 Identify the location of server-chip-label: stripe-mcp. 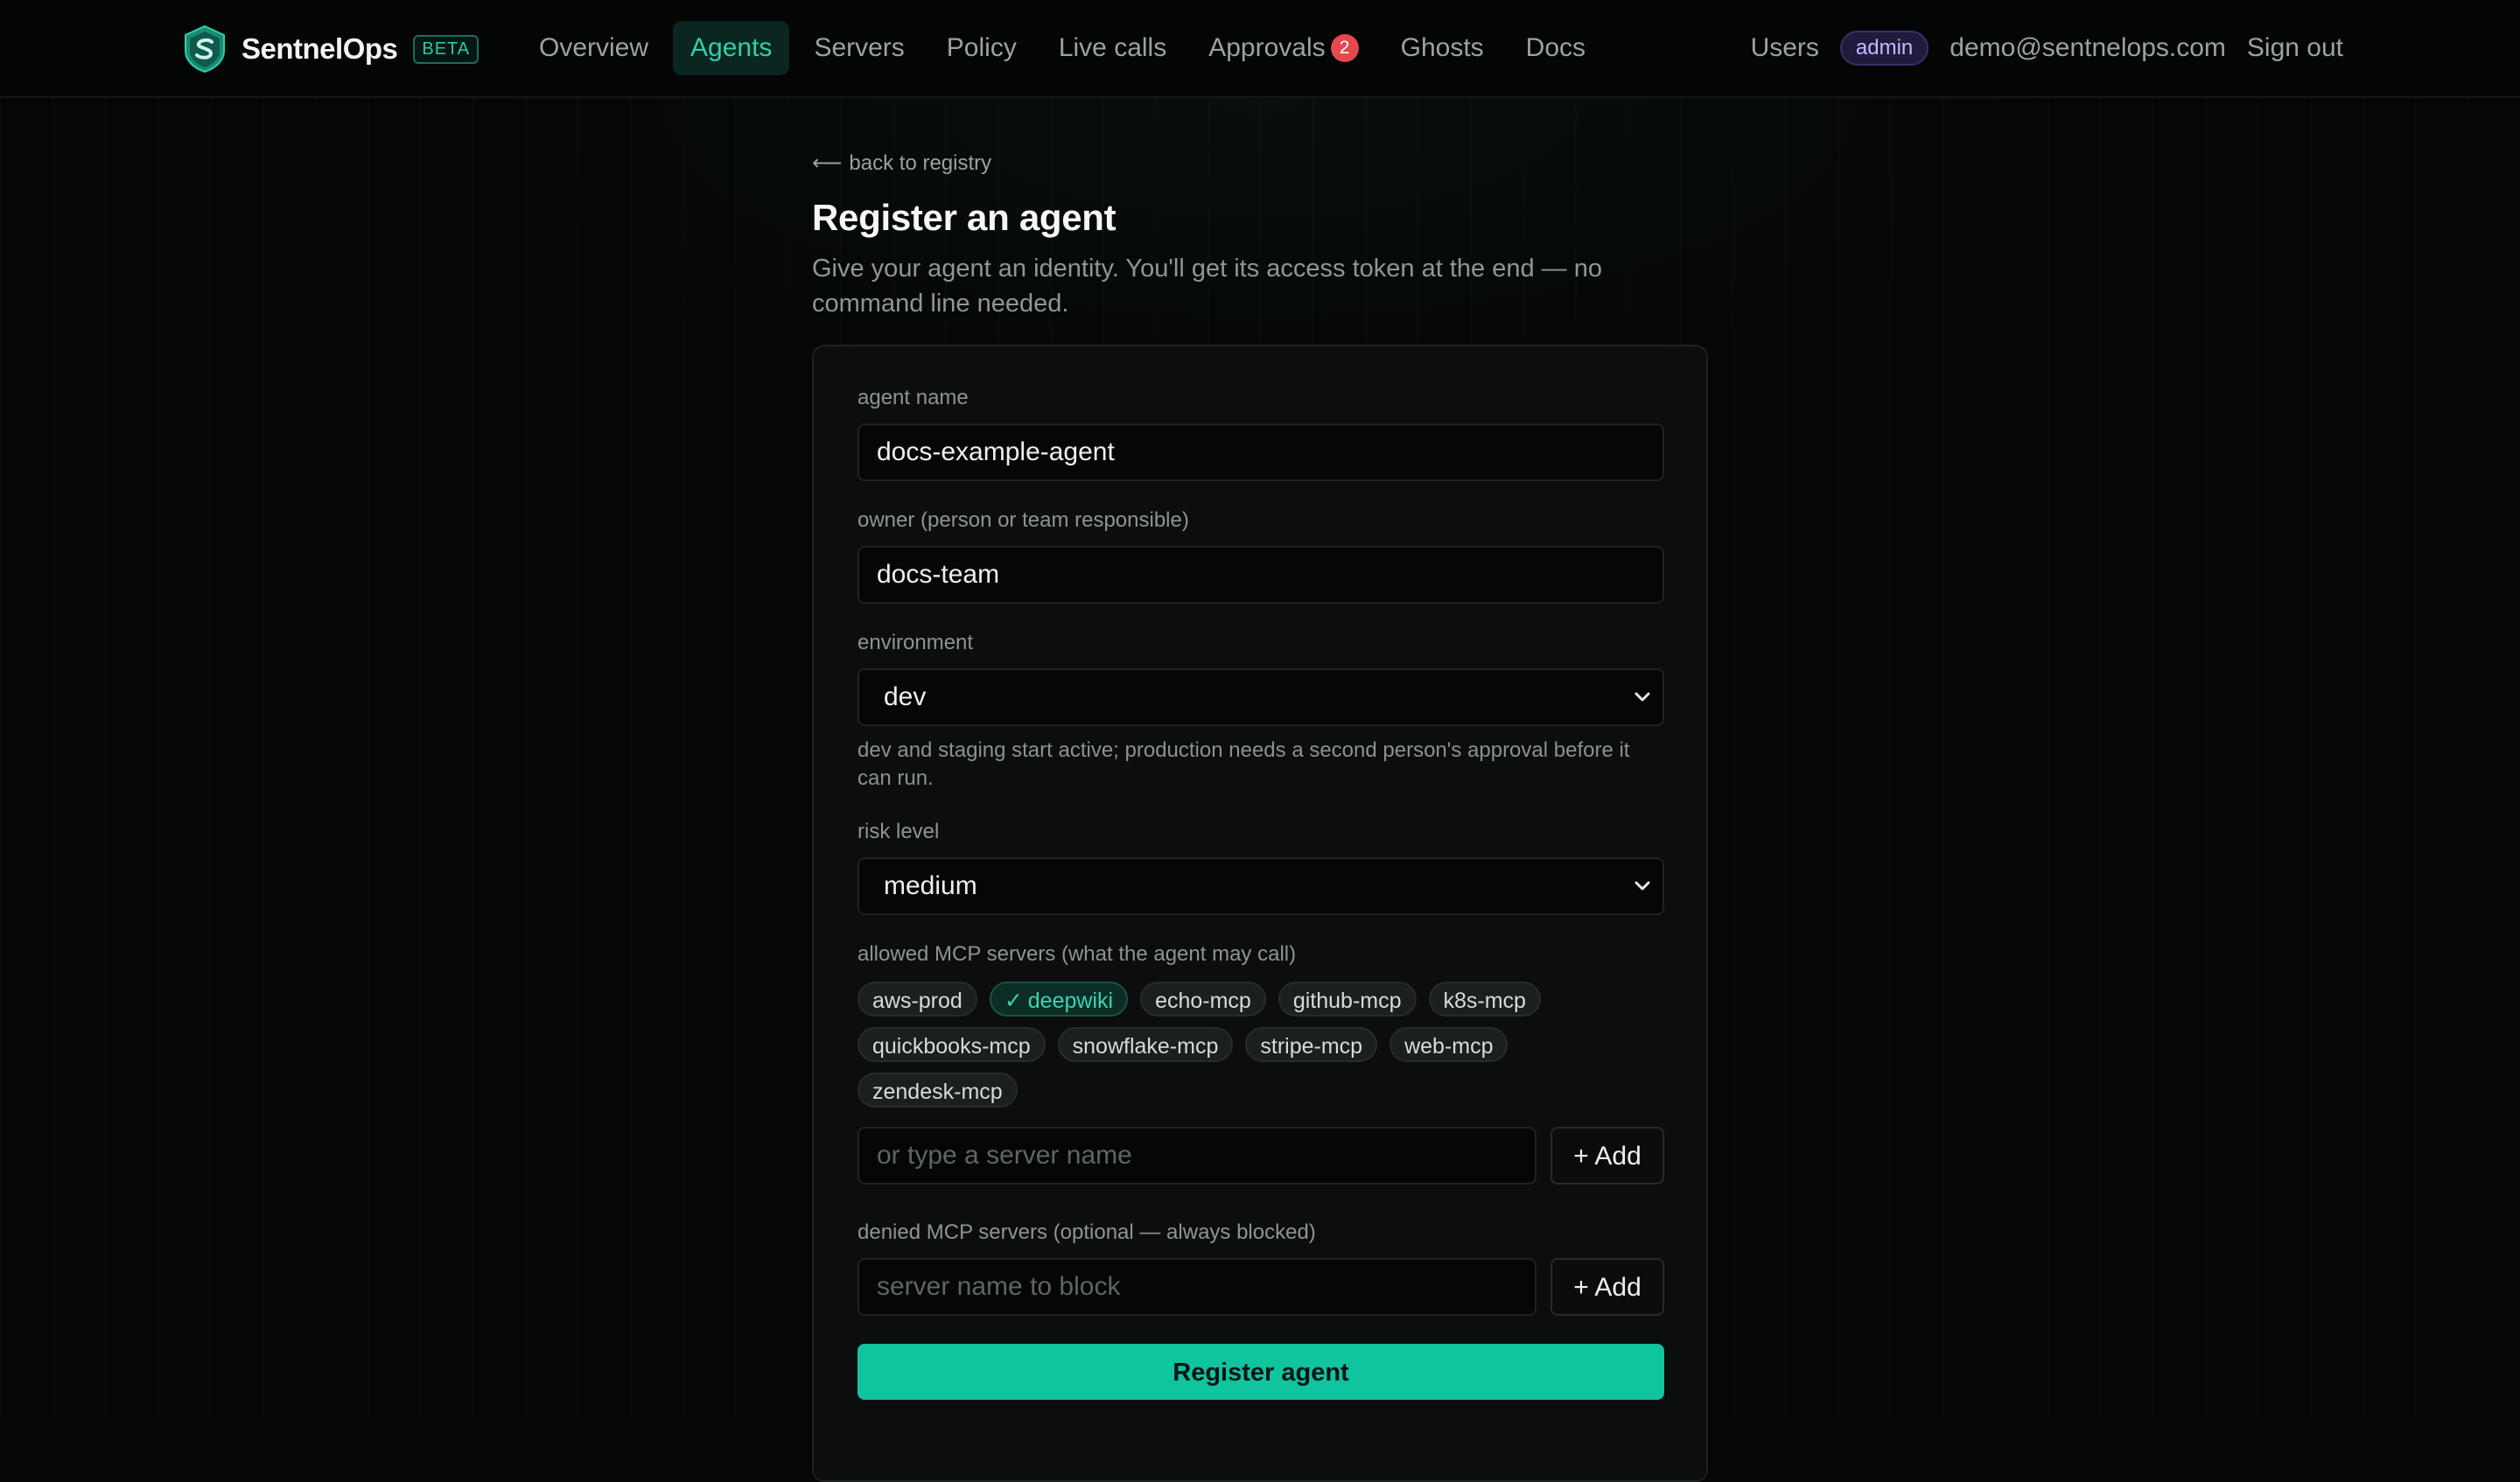
(1311, 1046).